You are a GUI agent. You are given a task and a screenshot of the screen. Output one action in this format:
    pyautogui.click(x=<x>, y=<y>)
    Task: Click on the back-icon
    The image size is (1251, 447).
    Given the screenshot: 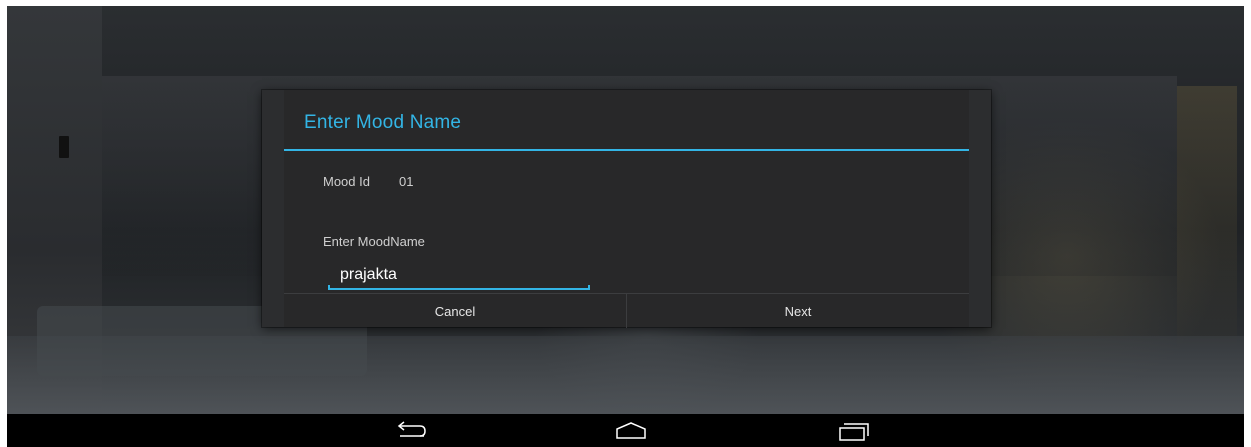 What is the action you would take?
    pyautogui.click(x=410, y=431)
    